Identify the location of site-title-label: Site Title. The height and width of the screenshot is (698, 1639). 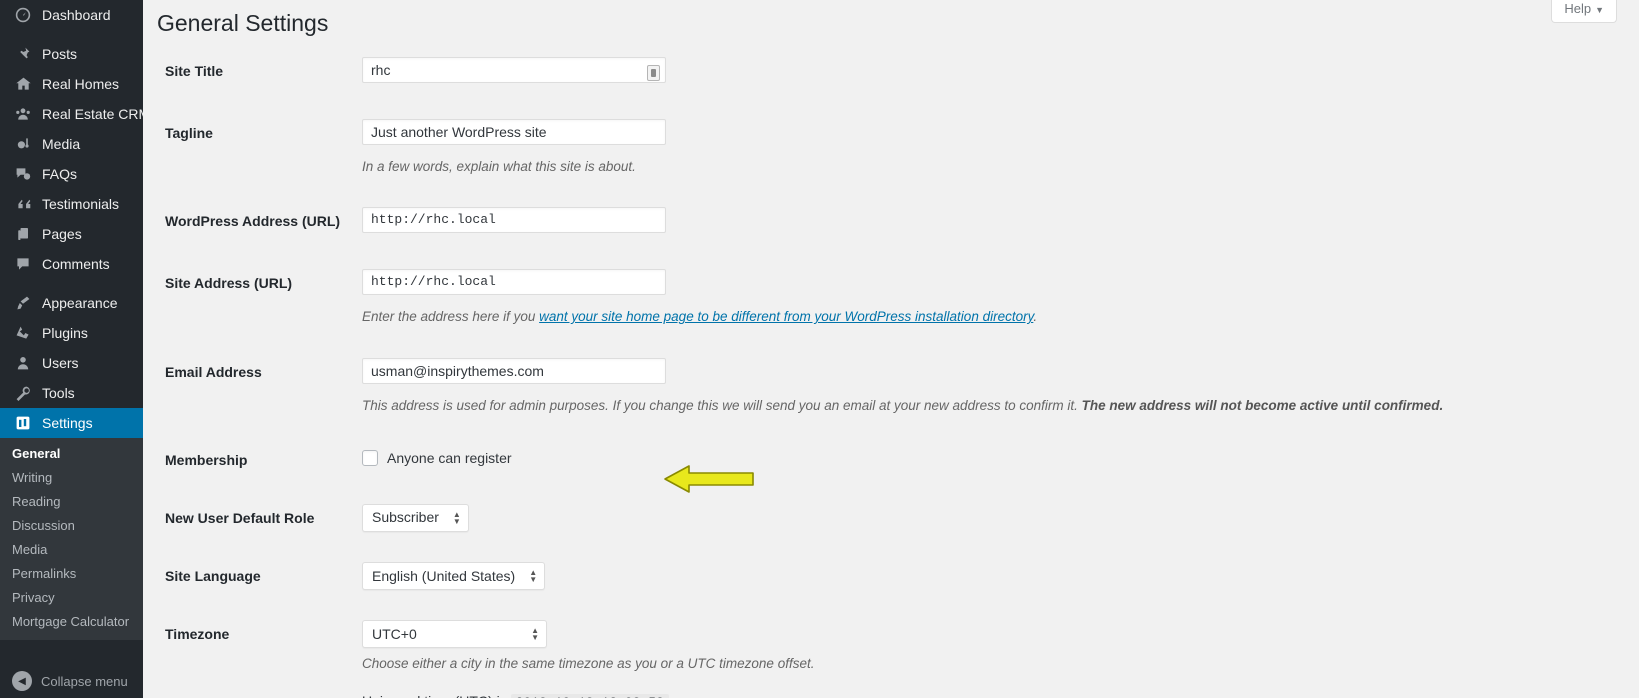
(194, 71).